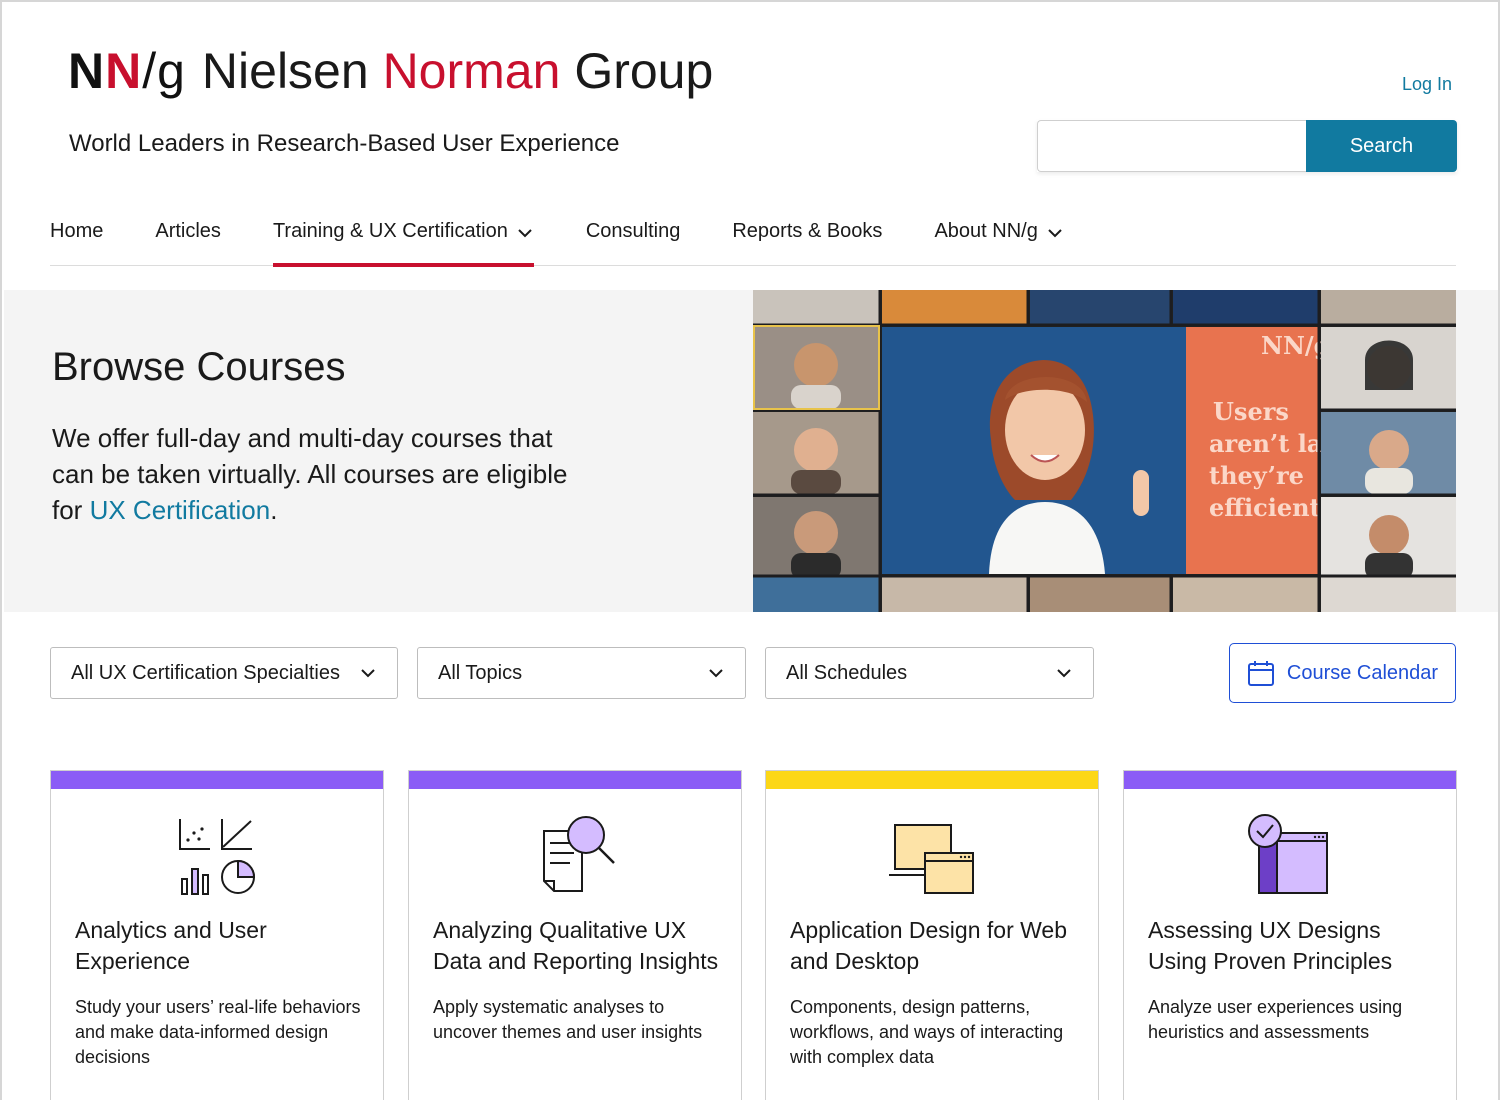  What do you see at coordinates (929, 673) in the screenshot?
I see `schedules-select: All Schedules` at bounding box center [929, 673].